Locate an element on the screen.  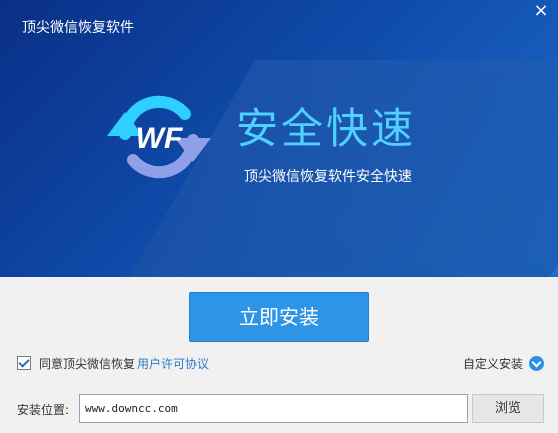
window-title: 顶尖微信恢复软件 is located at coordinates (78, 28).